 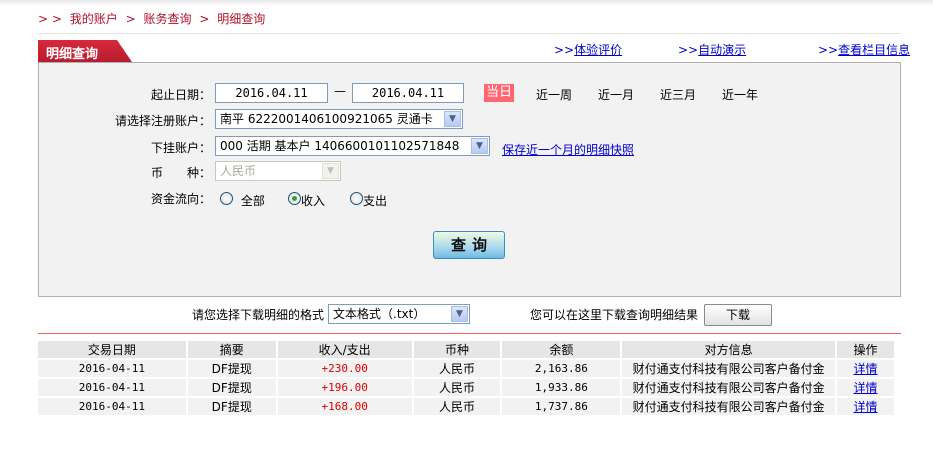 I want to click on currency-select: 人民币 ▼, so click(x=278, y=171).